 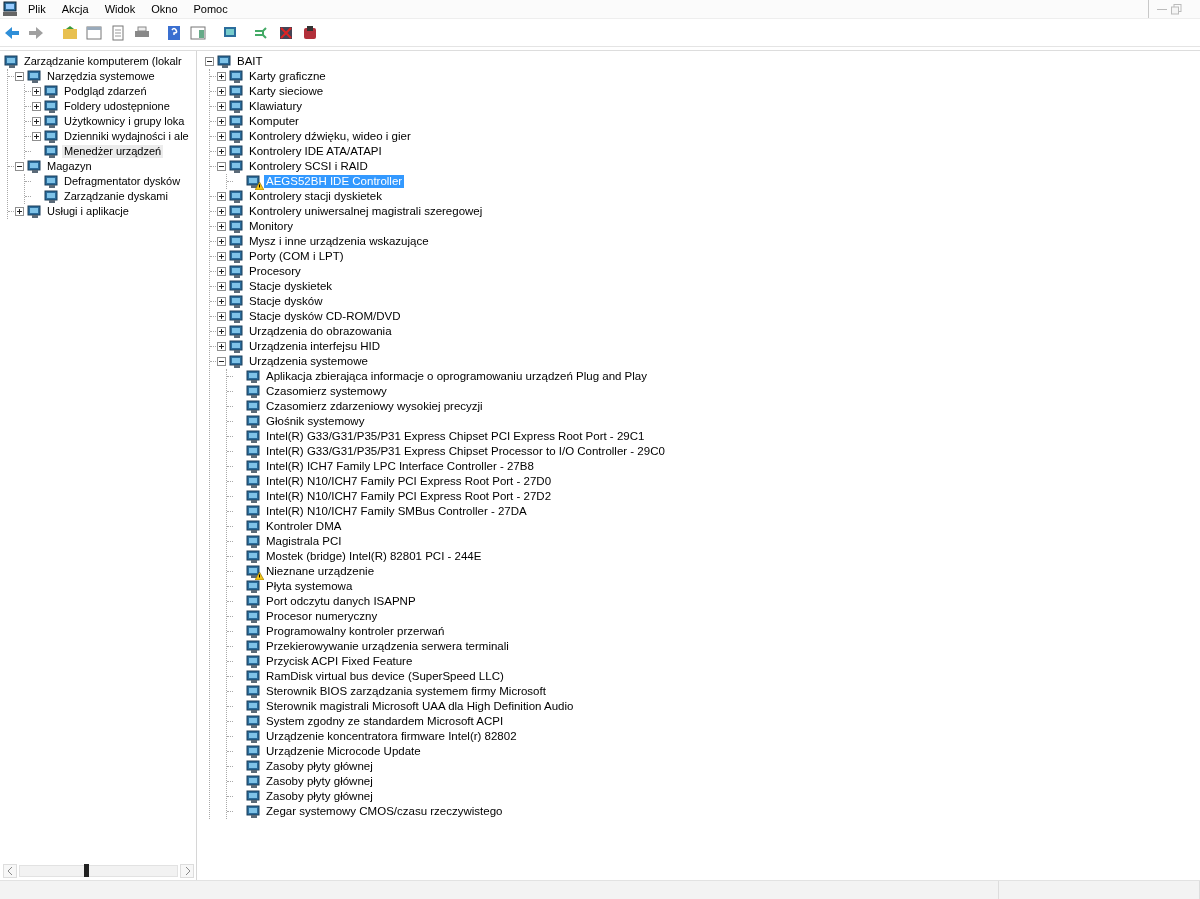 What do you see at coordinates (274, 121) in the screenshot?
I see `tree-item: Komputer` at bounding box center [274, 121].